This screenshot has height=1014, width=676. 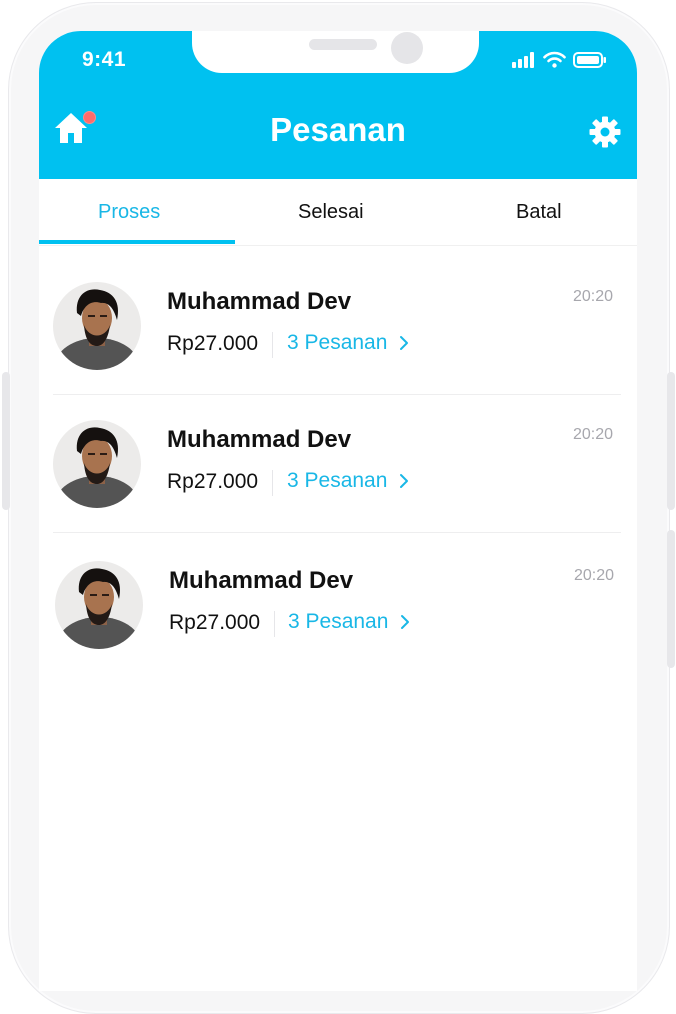 I want to click on tab-batal: Batal, so click(x=539, y=212).